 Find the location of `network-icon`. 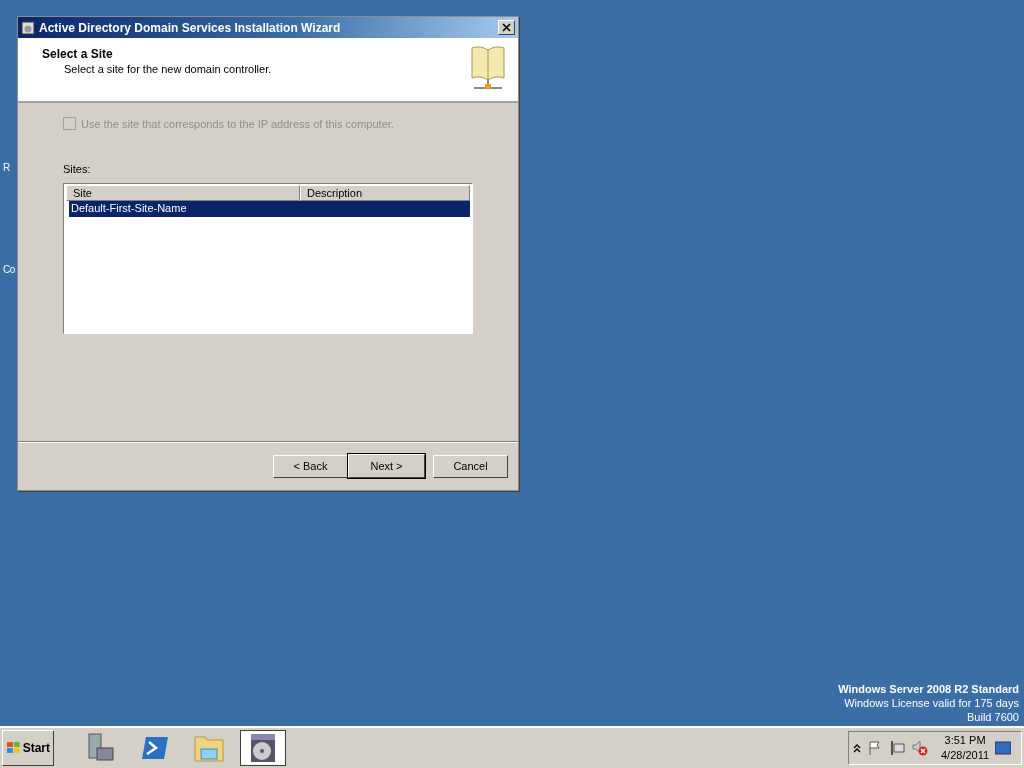

network-icon is located at coordinates (897, 748).